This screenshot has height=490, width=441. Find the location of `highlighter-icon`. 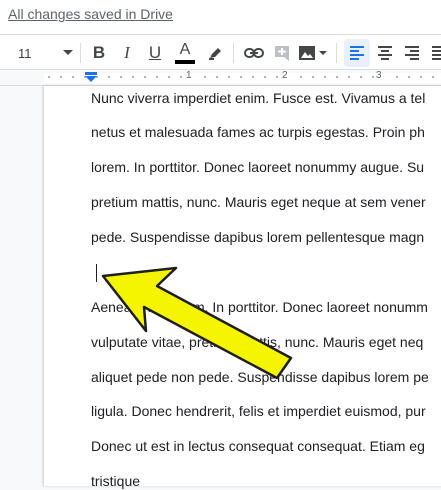

highlighter-icon is located at coordinates (215, 54).